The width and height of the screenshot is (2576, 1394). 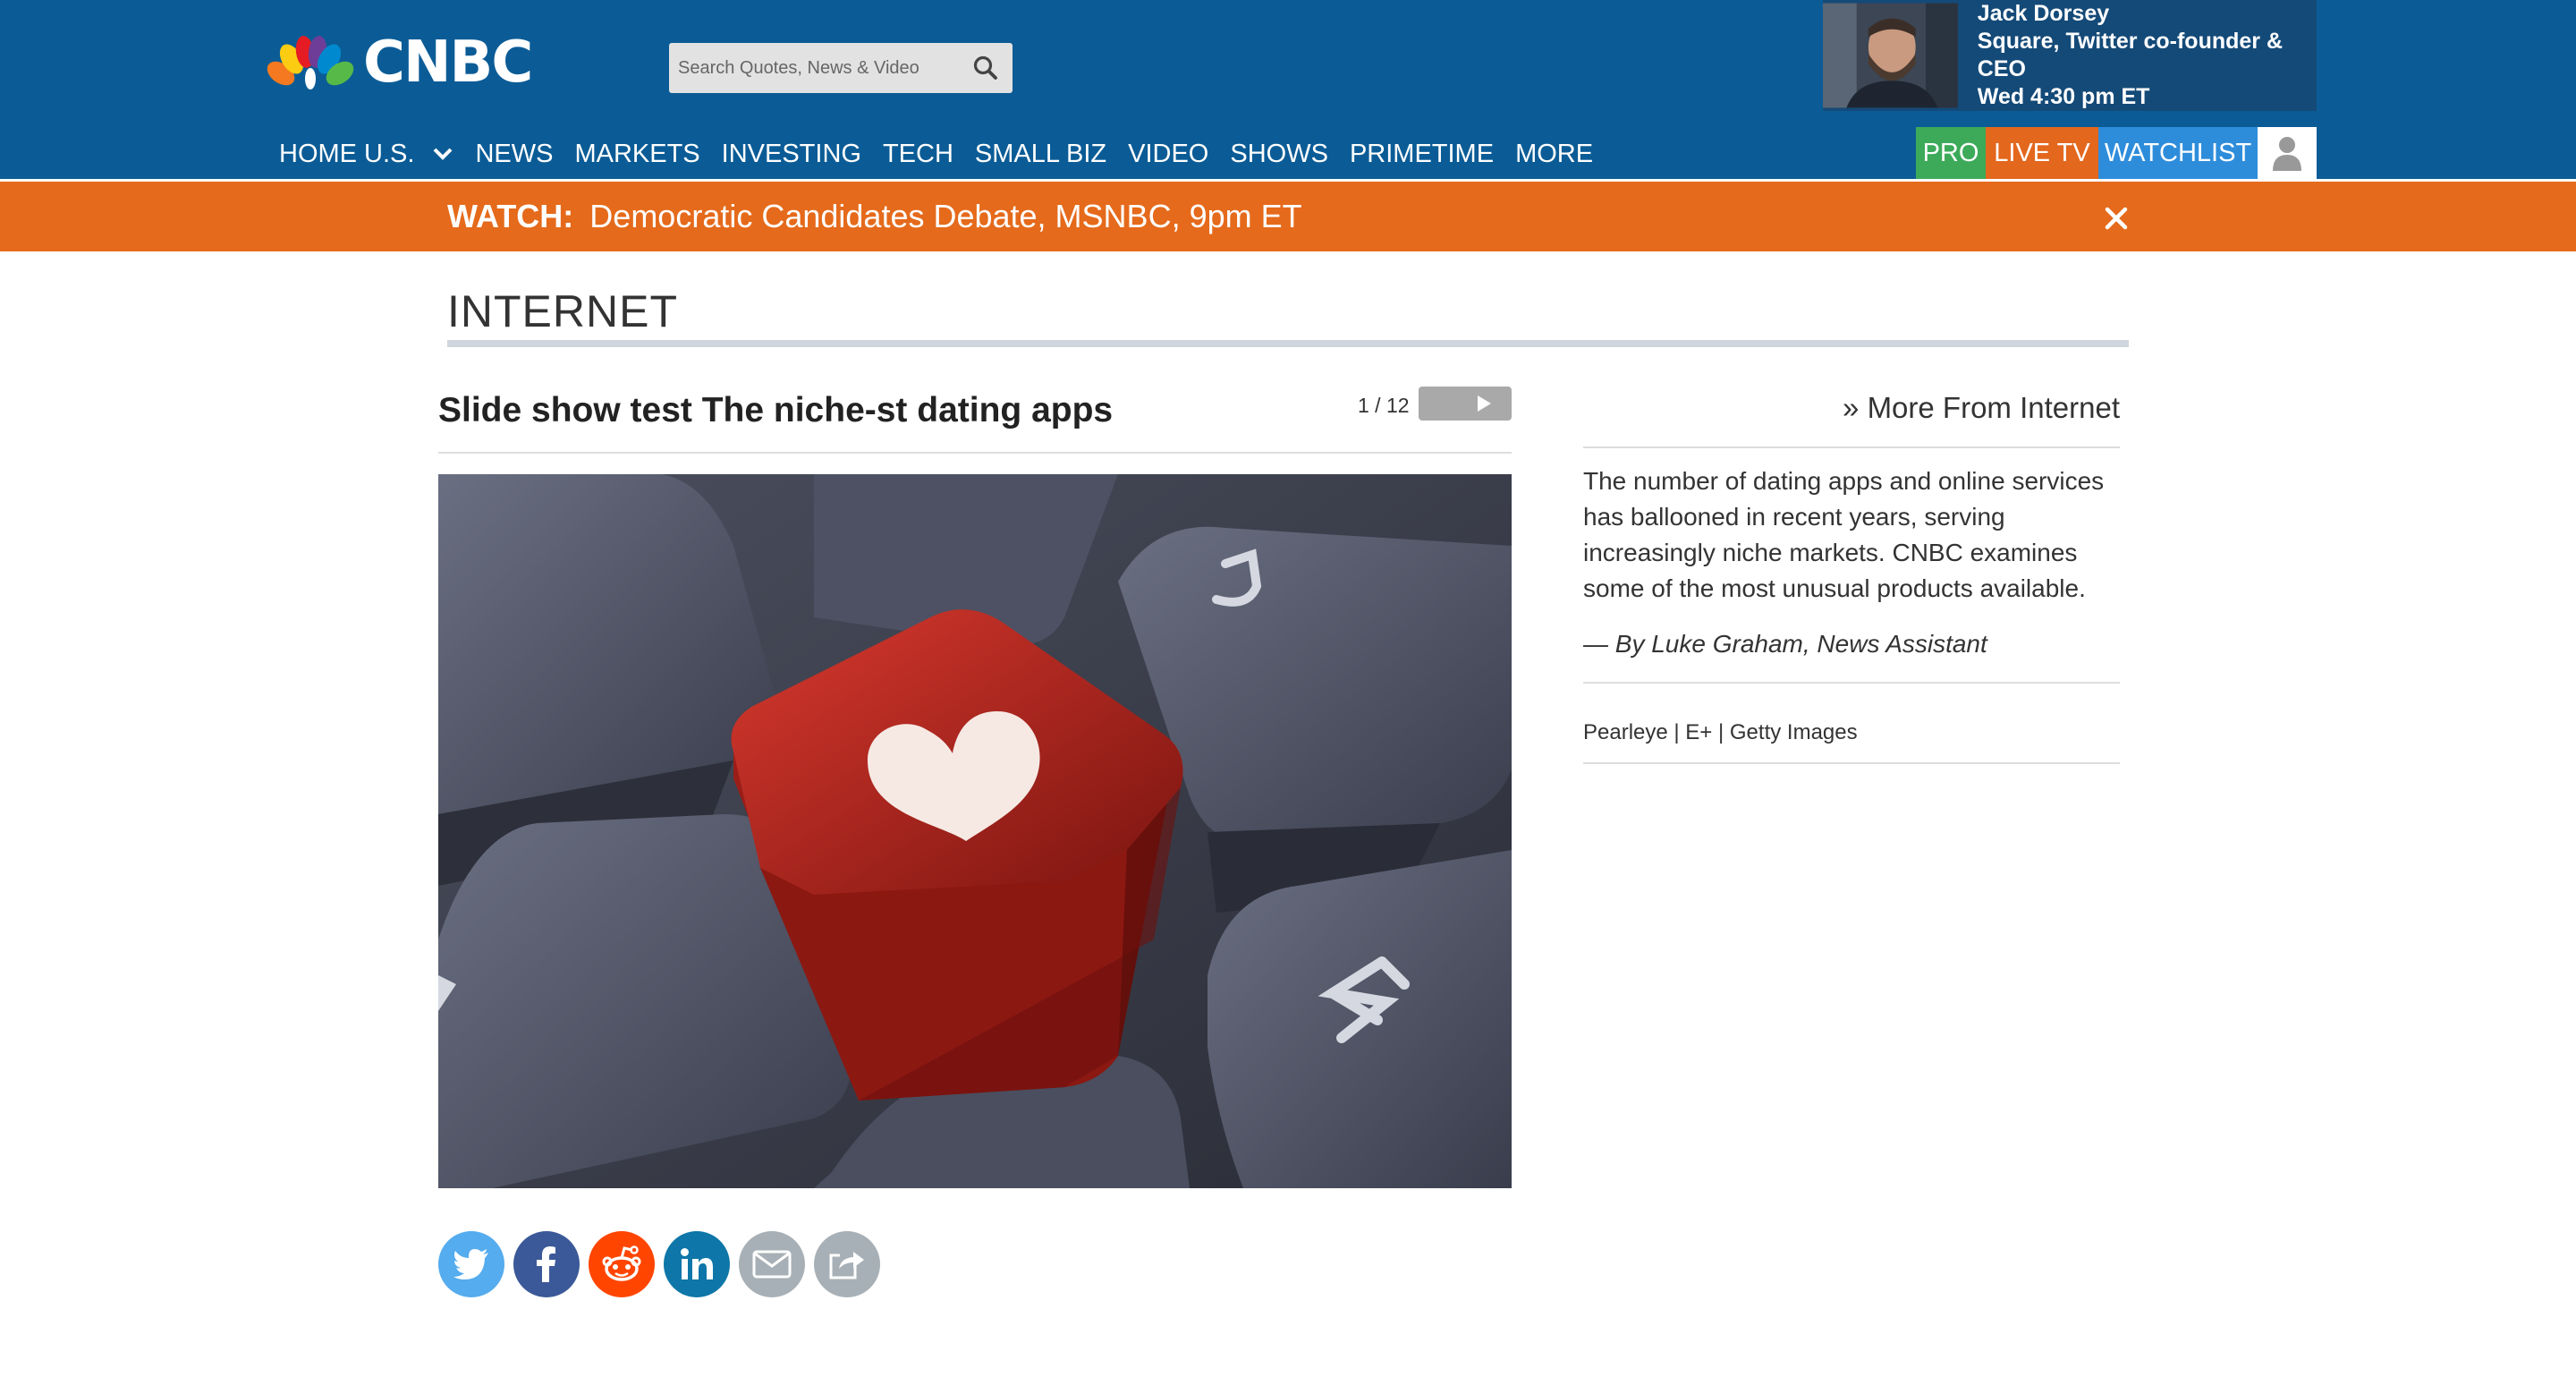 I want to click on share-bar, so click(x=663, y=1264).